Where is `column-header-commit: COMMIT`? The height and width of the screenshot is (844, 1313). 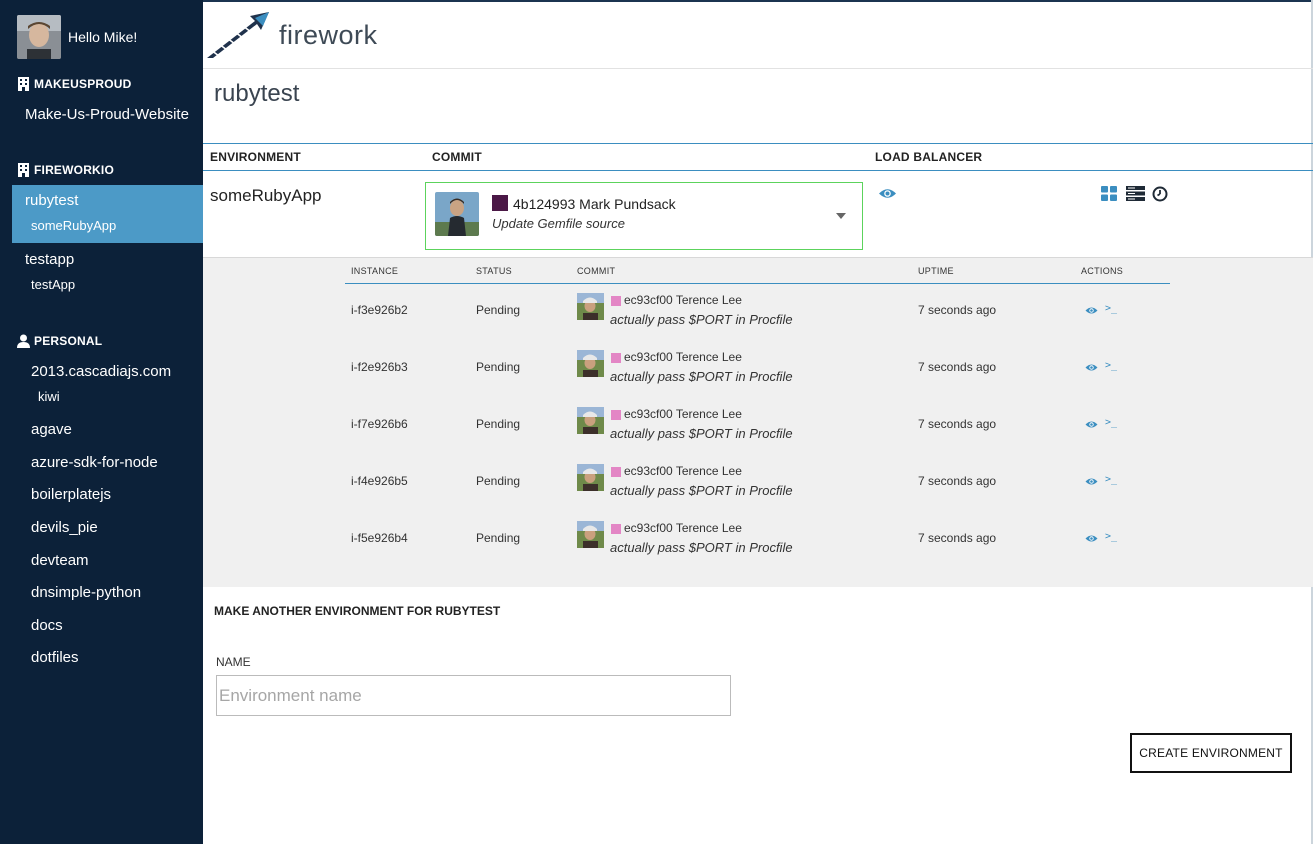
column-header-commit: COMMIT is located at coordinates (457, 157).